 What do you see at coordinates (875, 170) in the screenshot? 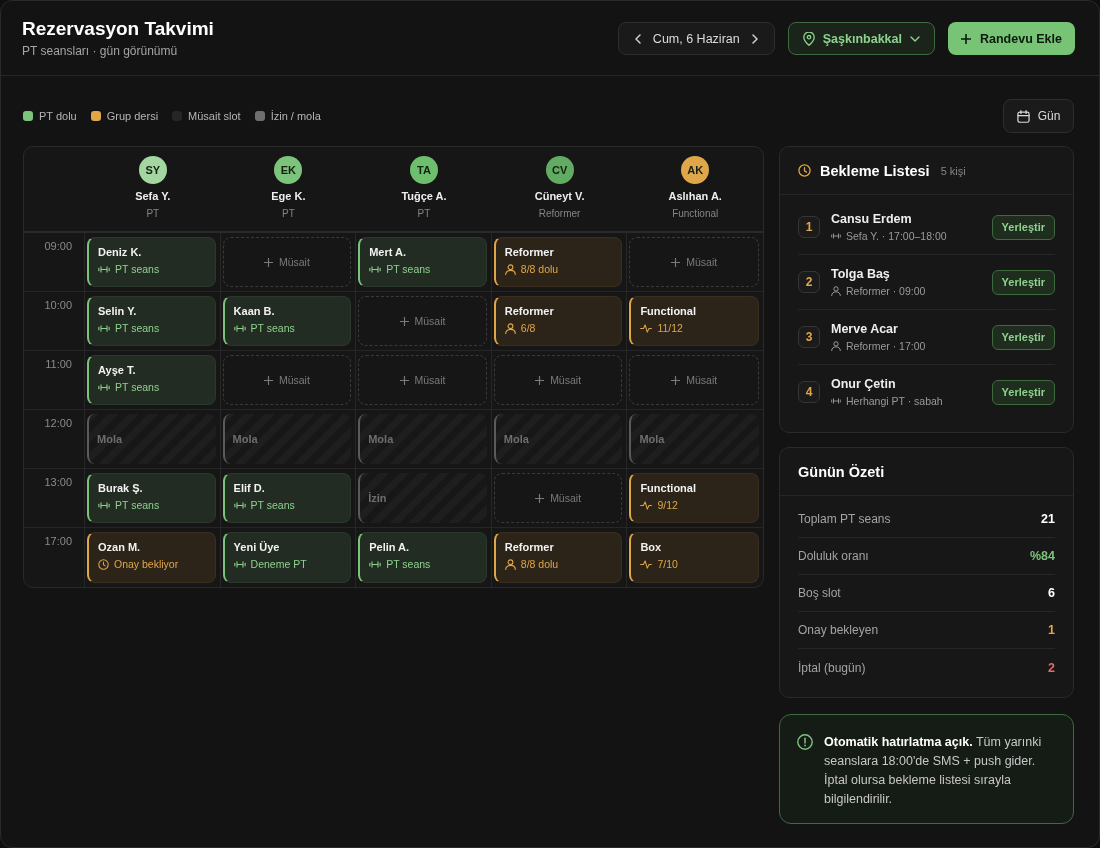
I see `waitlist-title: Bekleme Listesi` at bounding box center [875, 170].